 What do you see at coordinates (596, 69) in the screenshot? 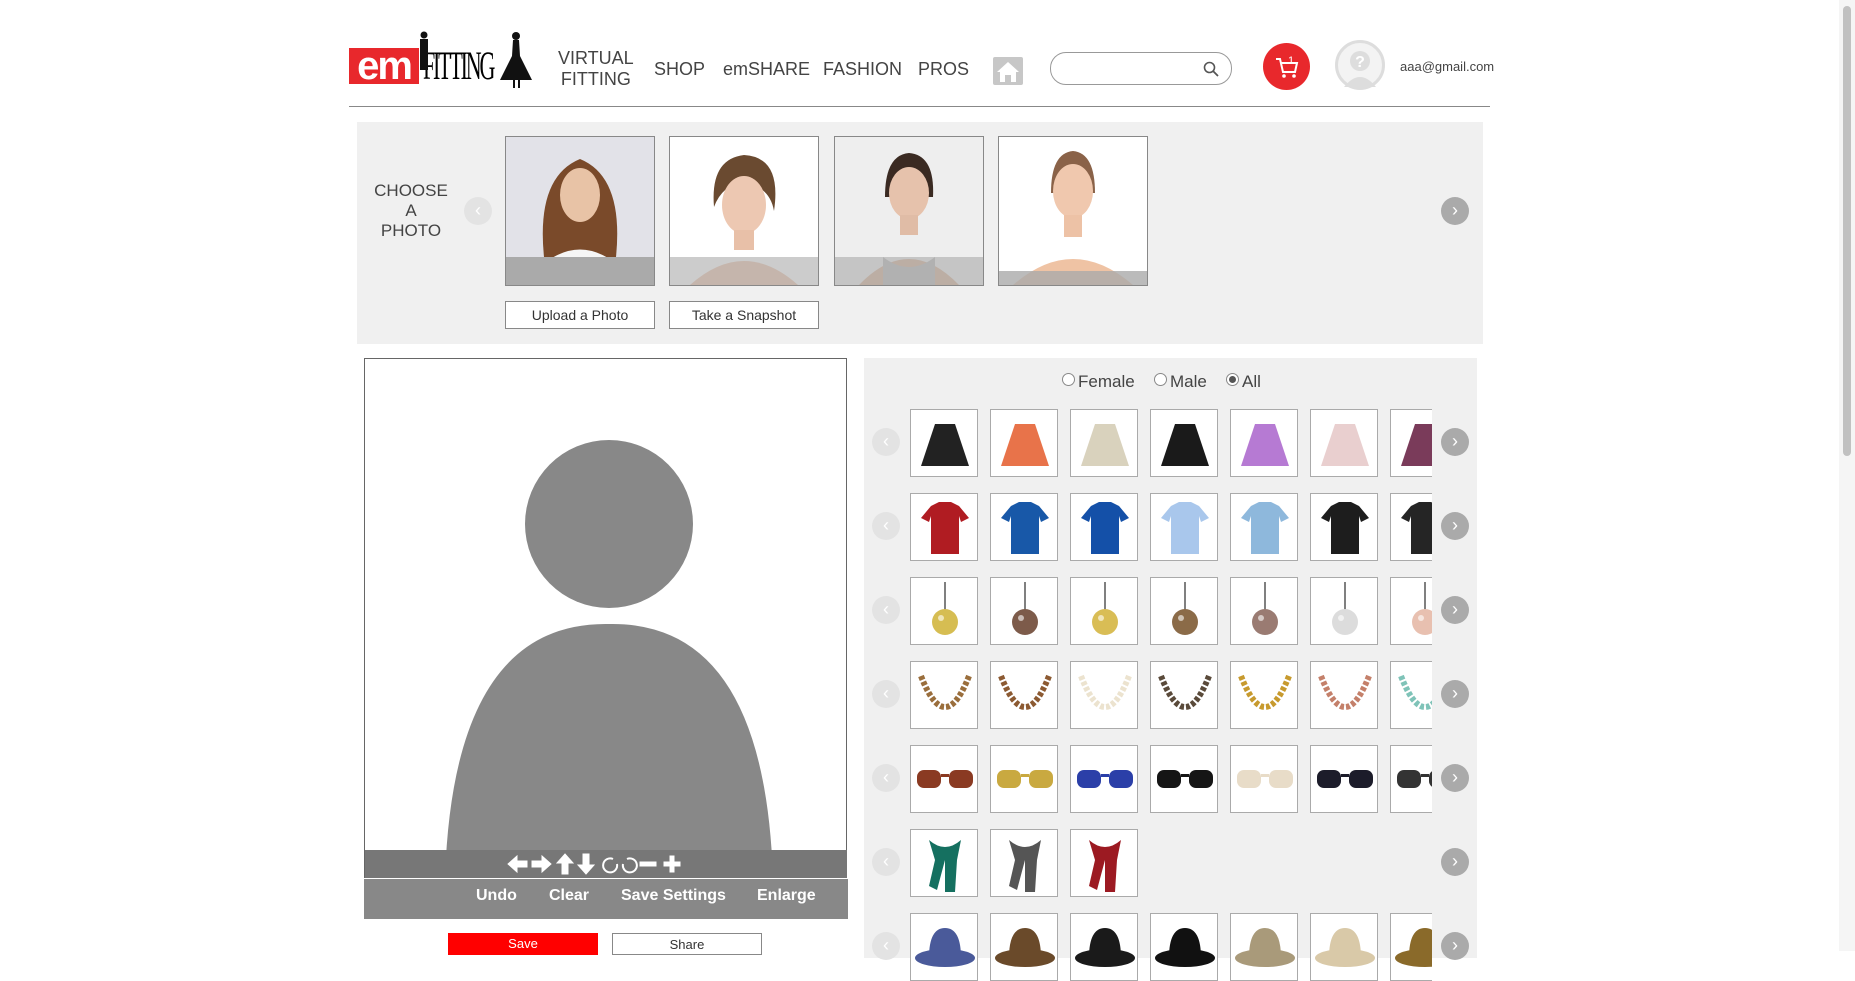
I see `nav-virtual-fitting: VIRTUAL FITTING` at bounding box center [596, 69].